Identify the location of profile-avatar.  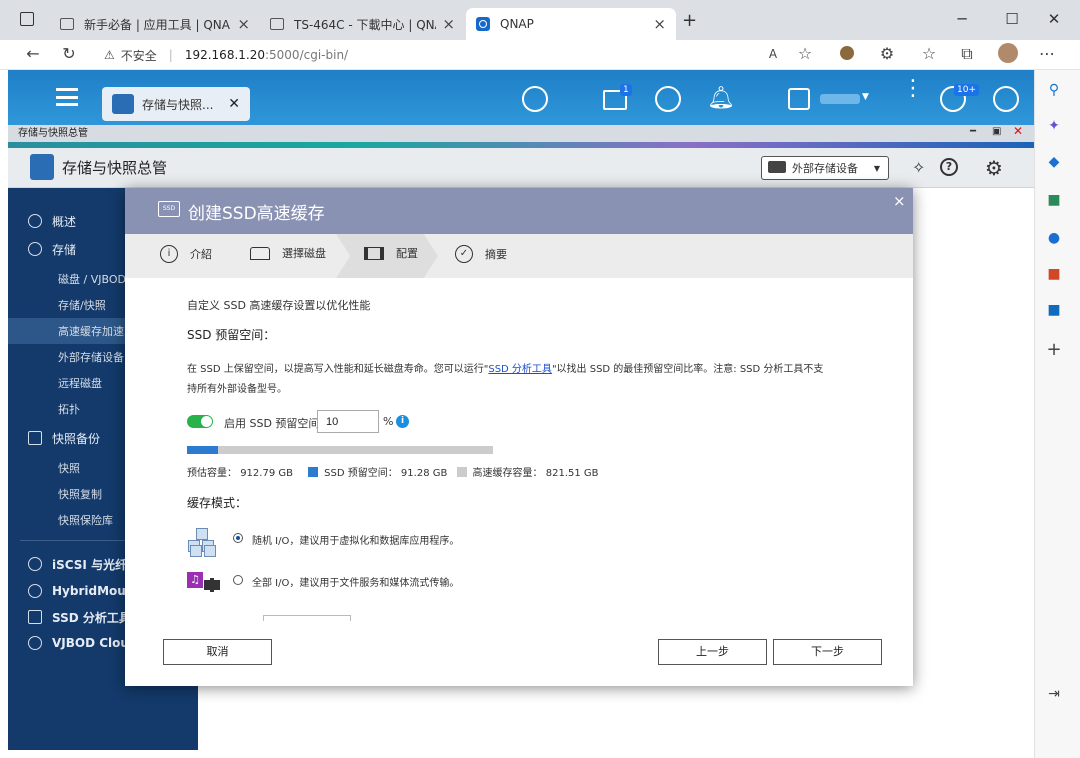
(1008, 53).